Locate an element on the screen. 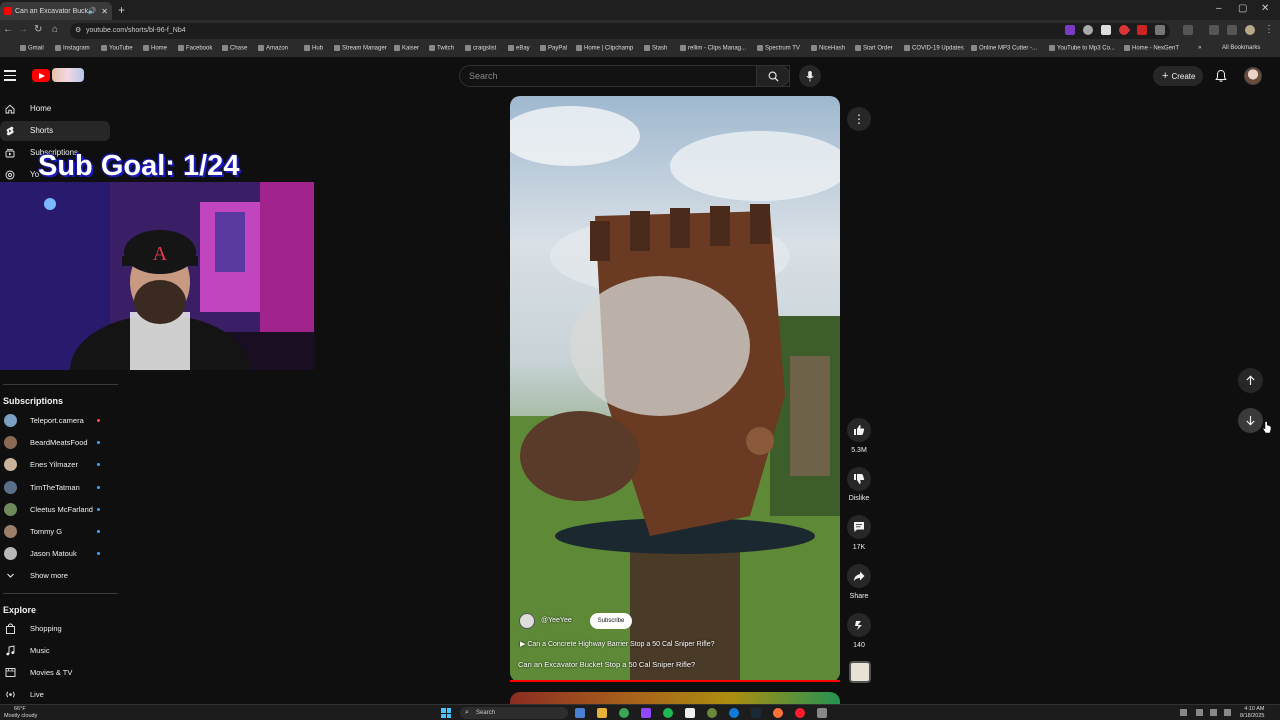 This screenshot has height=720, width=1280. xbox-icon is located at coordinates (712, 713).